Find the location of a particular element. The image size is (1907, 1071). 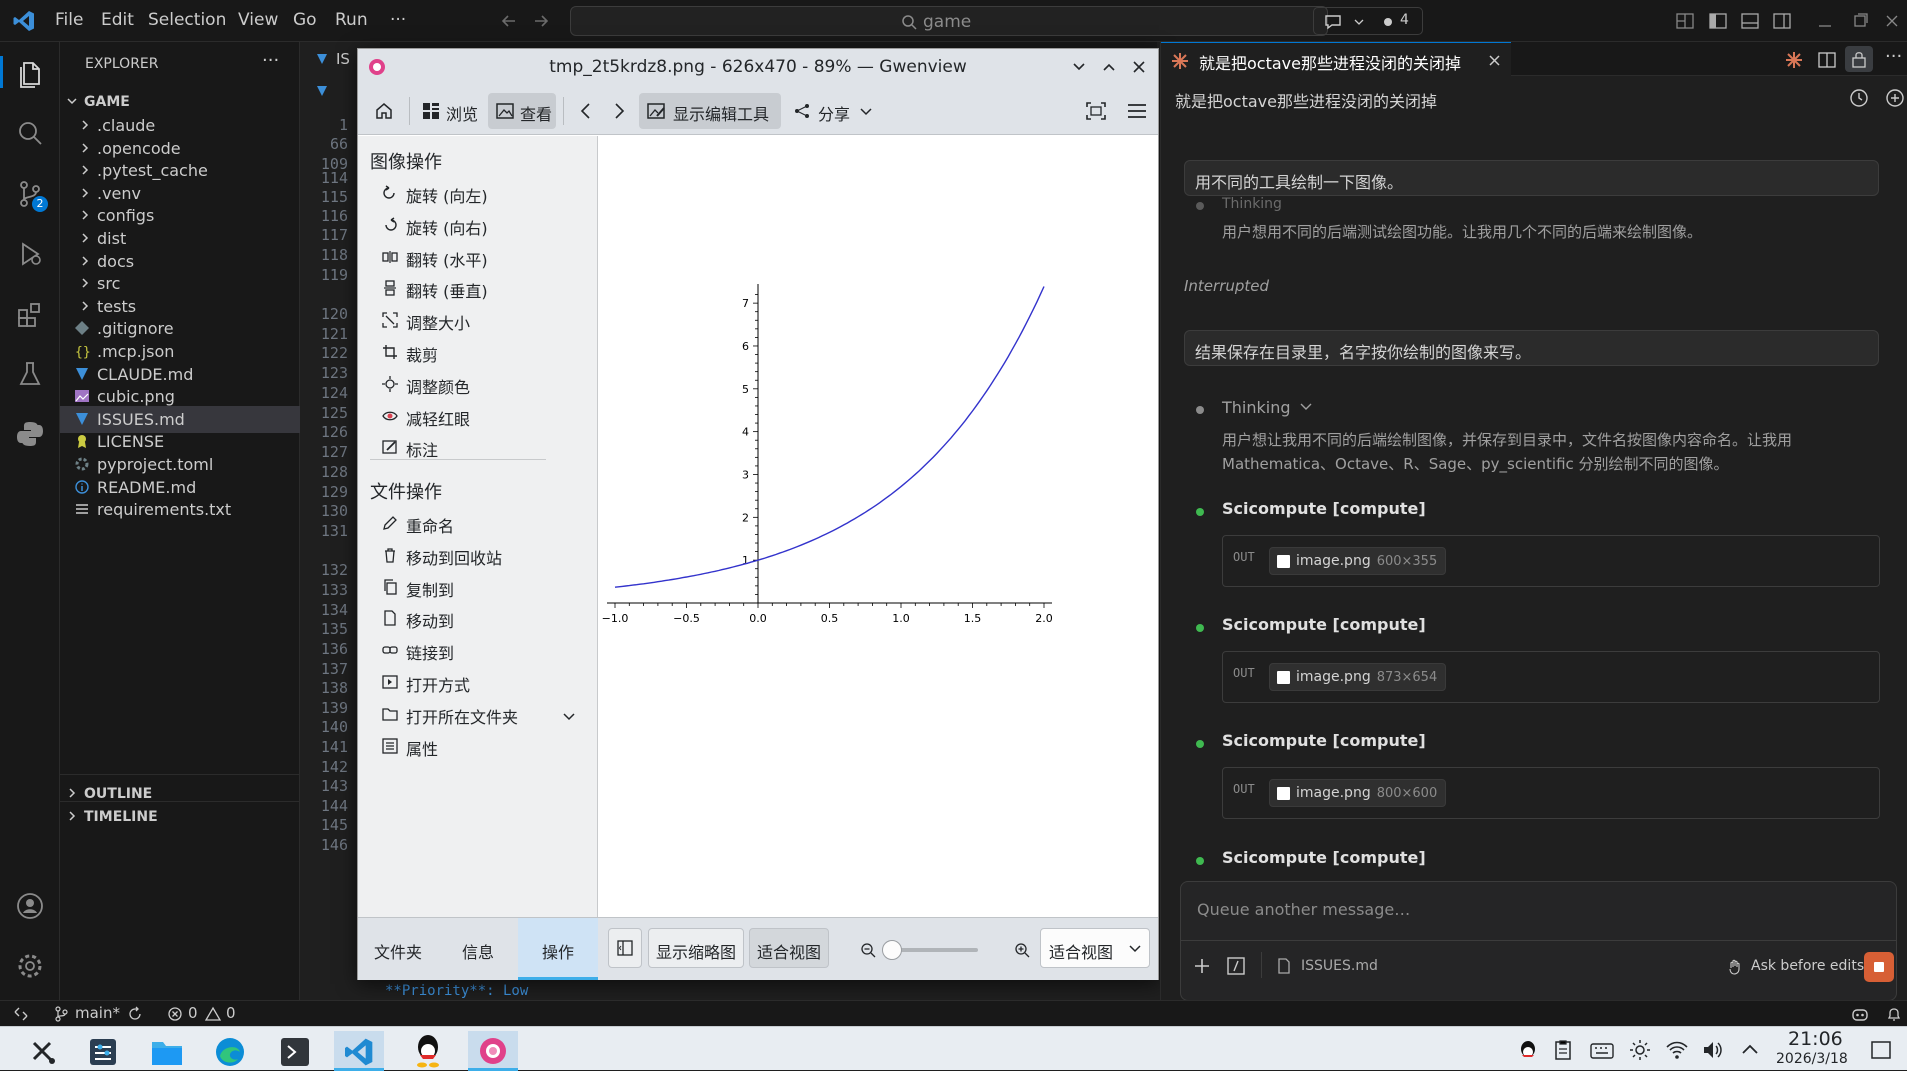

qq-icon is located at coordinates (428, 1051).